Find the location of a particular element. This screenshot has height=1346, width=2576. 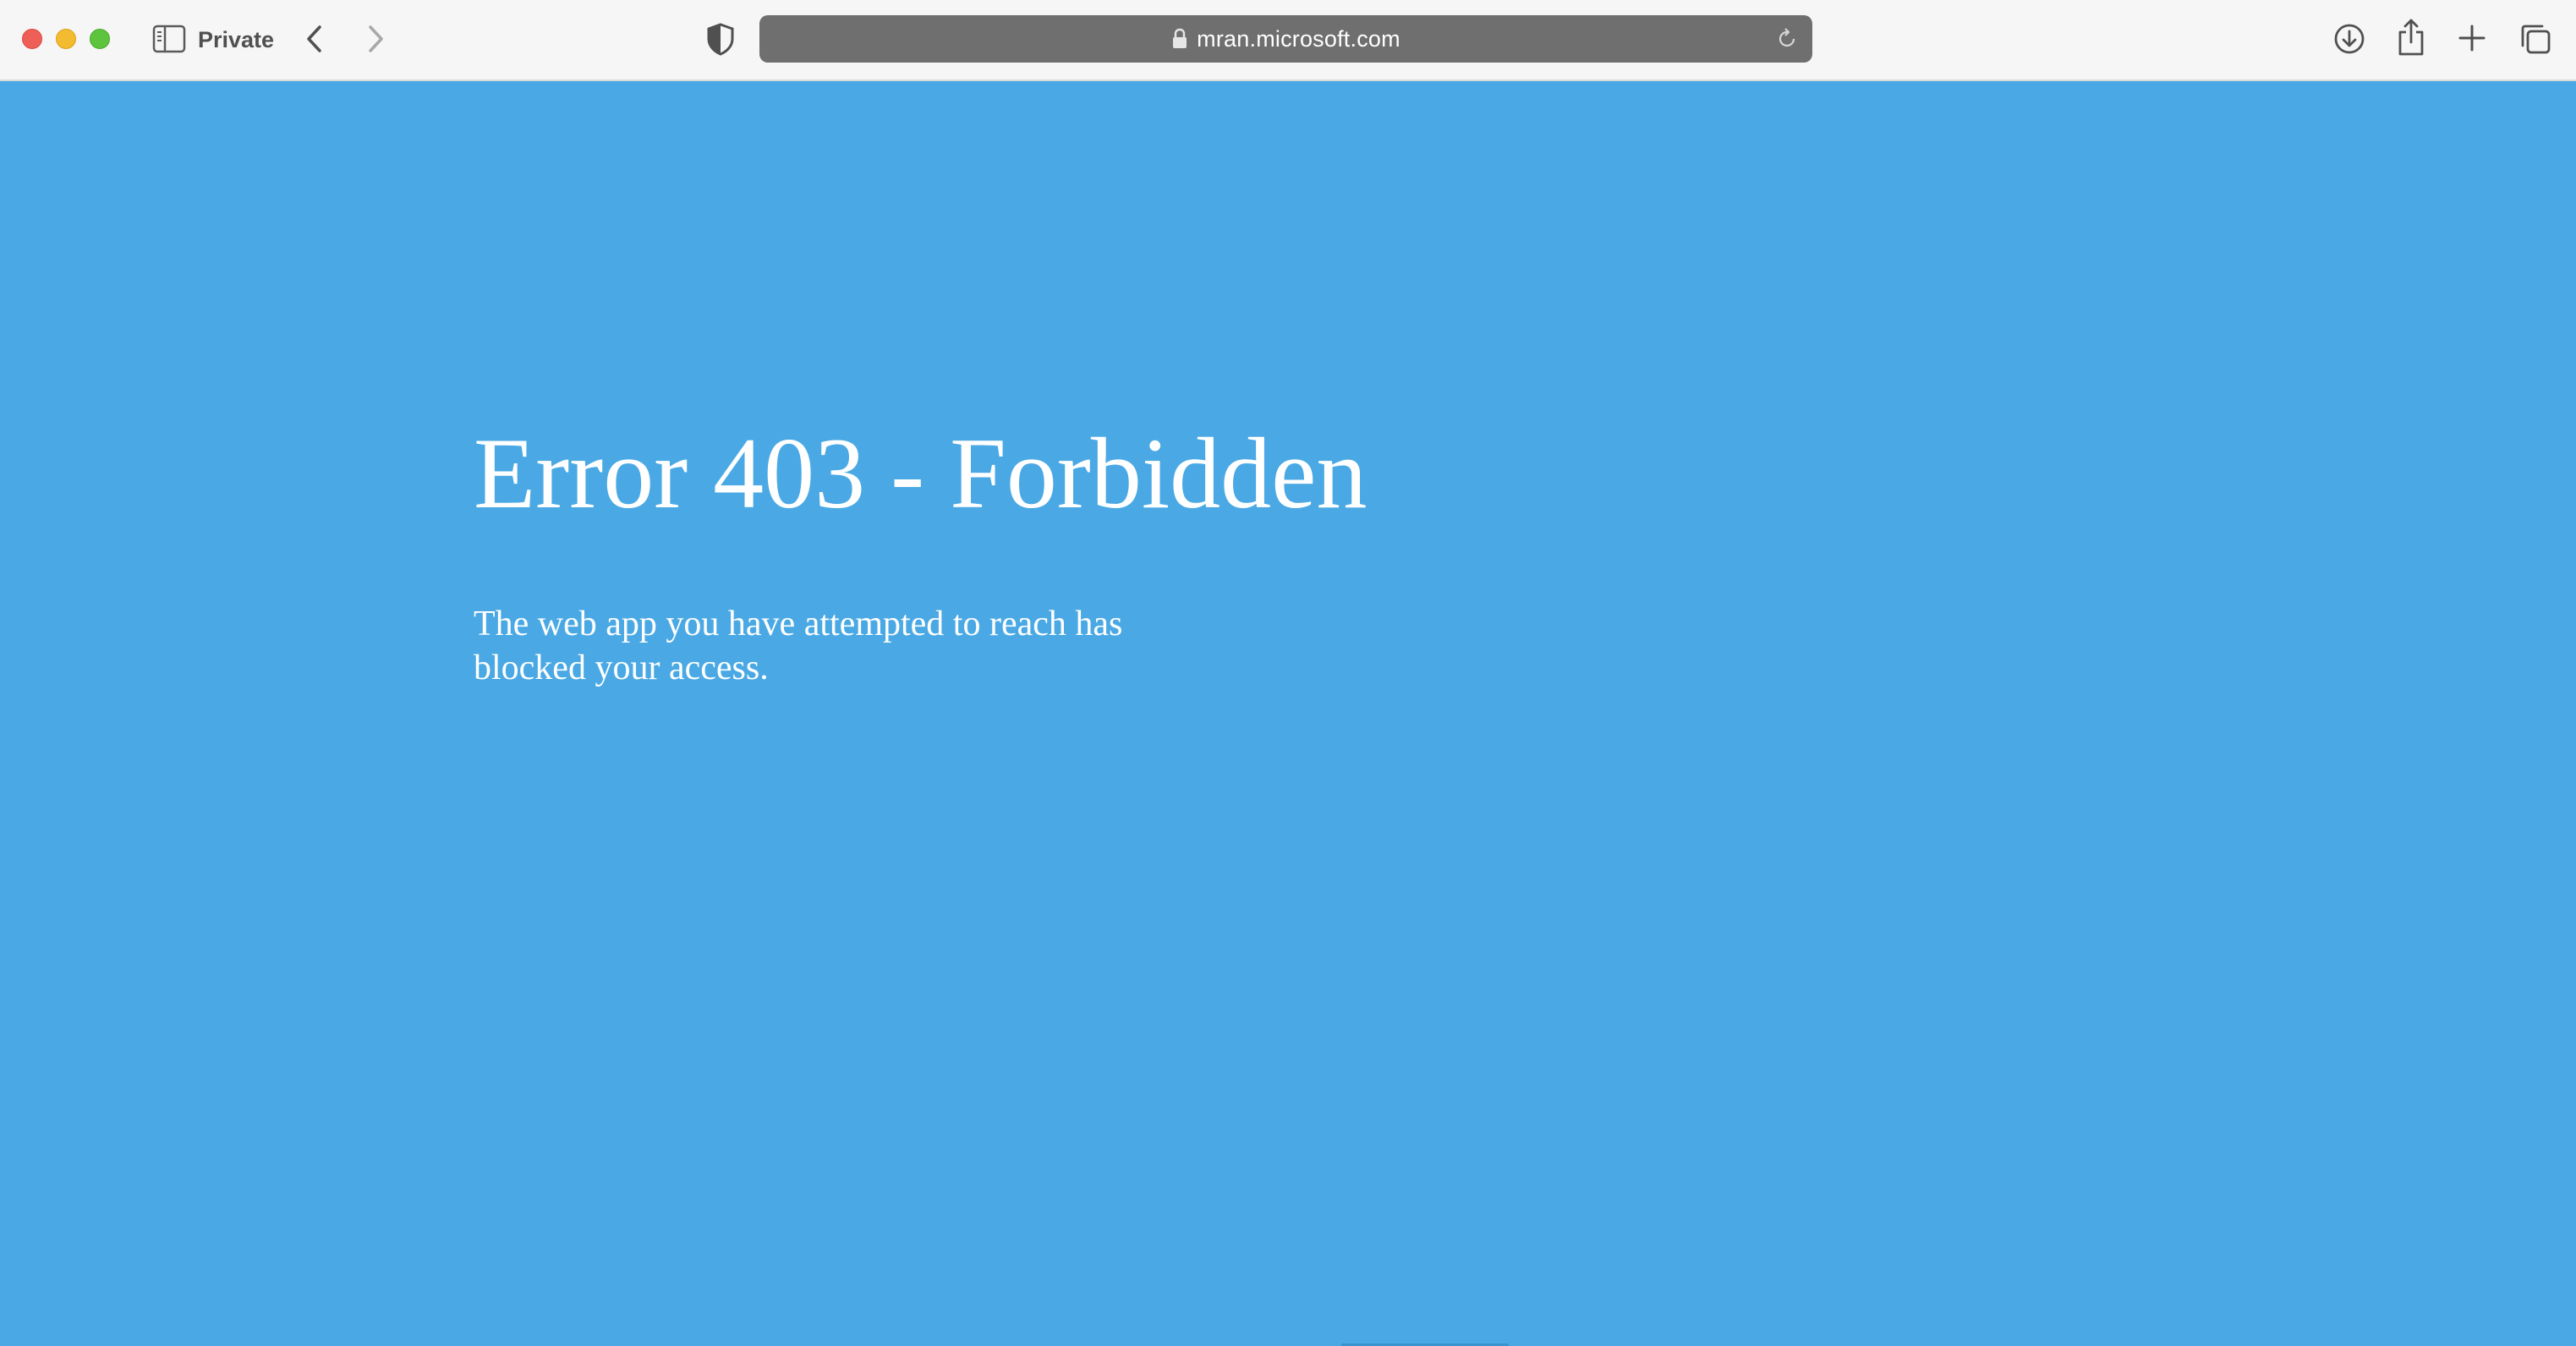

chevron-right-icon is located at coordinates (375, 39).